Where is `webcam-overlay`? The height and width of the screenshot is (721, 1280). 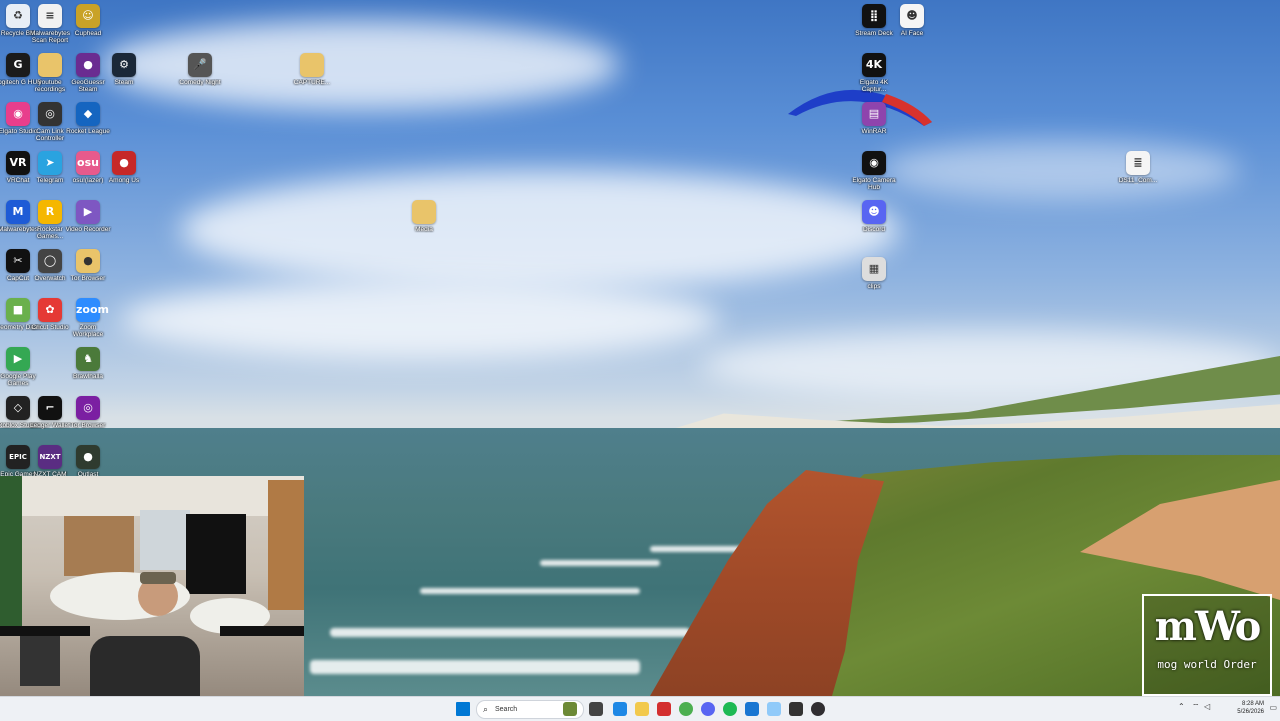
webcam-overlay is located at coordinates (152, 598).